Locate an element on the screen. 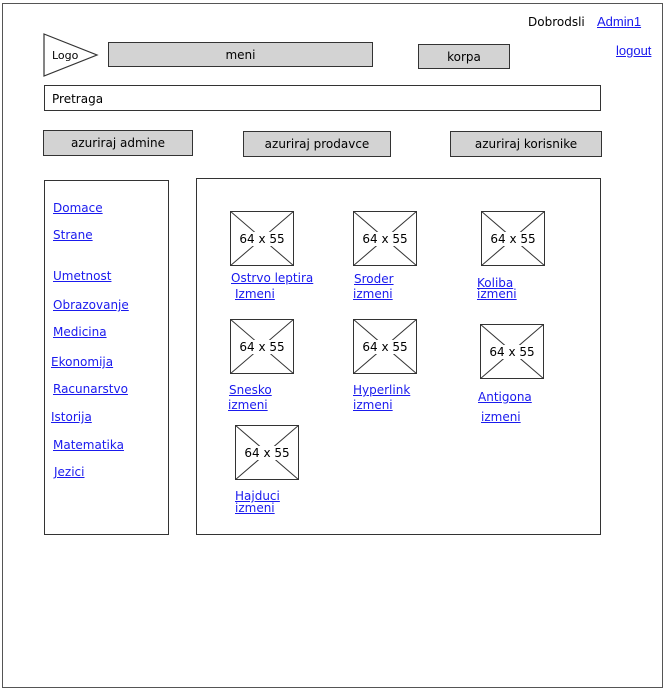 The height and width of the screenshot is (694, 668). category-link-jezici: Jezici is located at coordinates (69, 472).